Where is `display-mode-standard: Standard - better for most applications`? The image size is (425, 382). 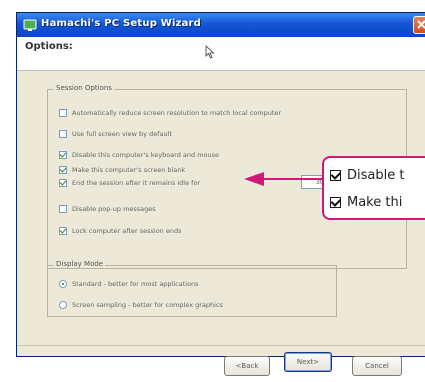
display-mode-standard: Standard - better for most applications is located at coordinates (129, 284).